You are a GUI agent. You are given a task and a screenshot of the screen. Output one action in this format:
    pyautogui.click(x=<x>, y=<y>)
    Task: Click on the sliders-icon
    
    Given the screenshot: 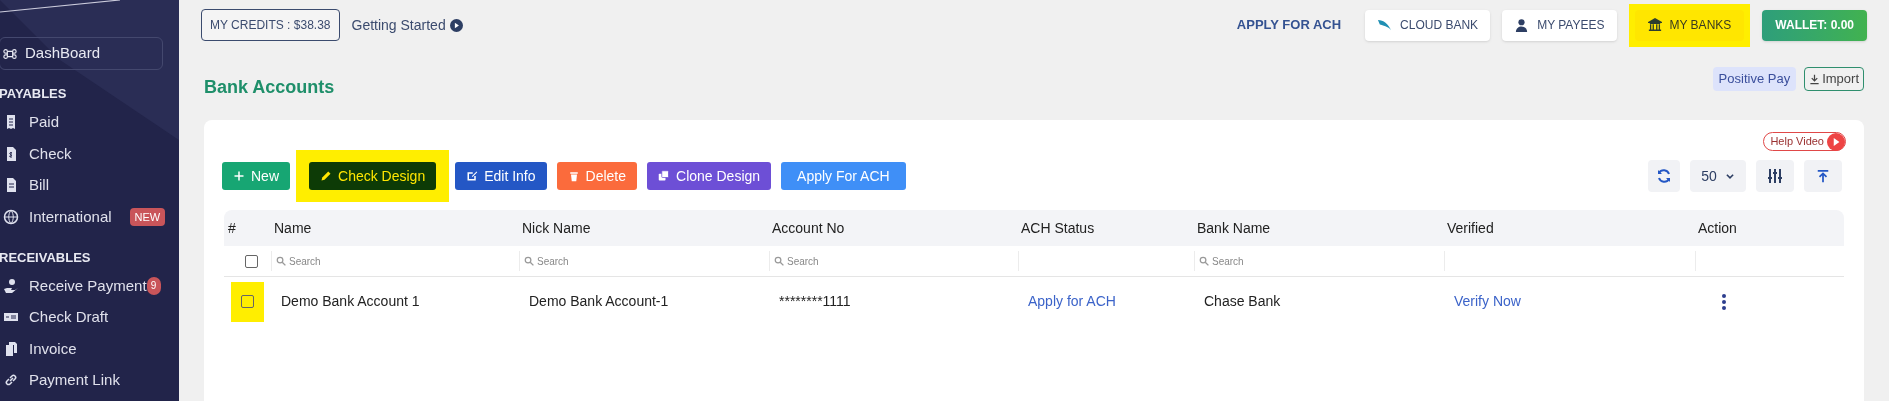 What is the action you would take?
    pyautogui.click(x=1775, y=176)
    